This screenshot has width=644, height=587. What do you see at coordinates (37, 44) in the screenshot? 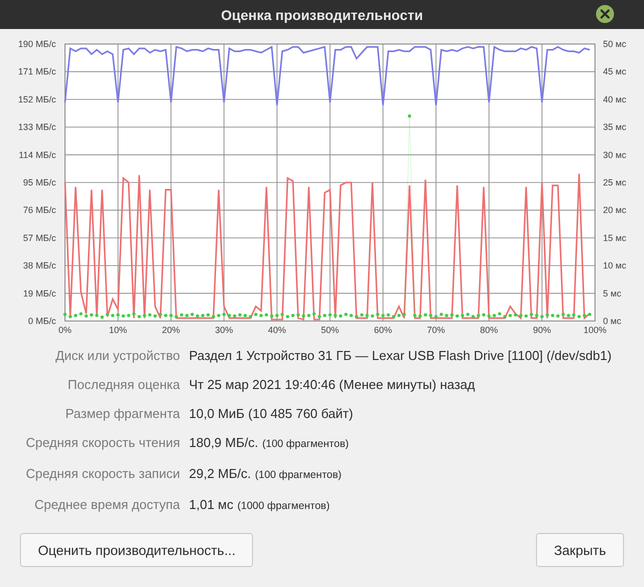
I see `y-axis-label: 190 МБ/с` at bounding box center [37, 44].